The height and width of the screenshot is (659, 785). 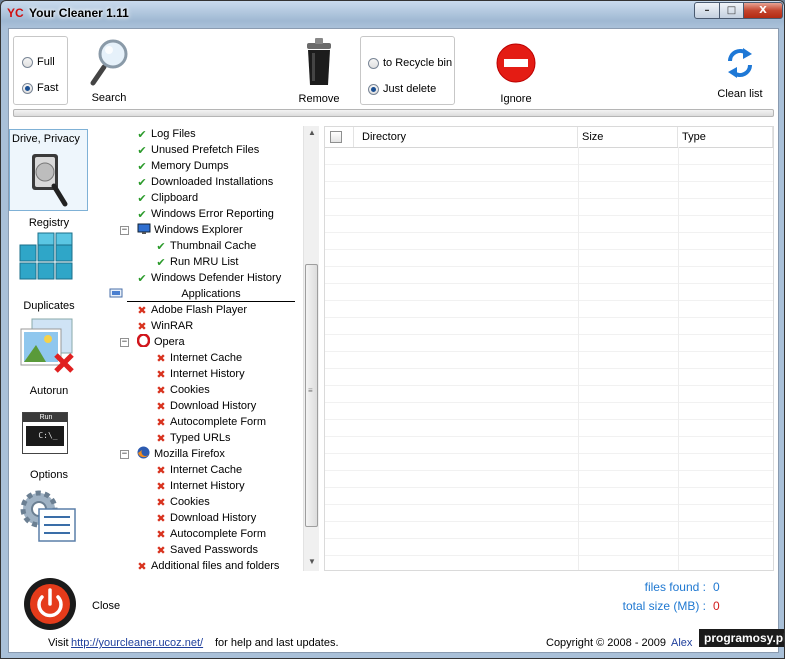 I want to click on options-gear-icon, so click(x=48, y=516).